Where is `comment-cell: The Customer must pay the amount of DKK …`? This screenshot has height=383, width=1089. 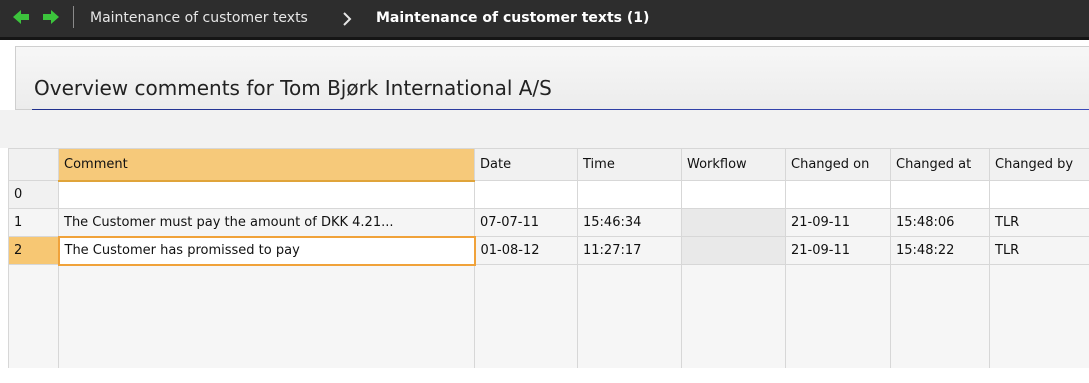
comment-cell: The Customer must pay the amount of DKK … is located at coordinates (266, 222).